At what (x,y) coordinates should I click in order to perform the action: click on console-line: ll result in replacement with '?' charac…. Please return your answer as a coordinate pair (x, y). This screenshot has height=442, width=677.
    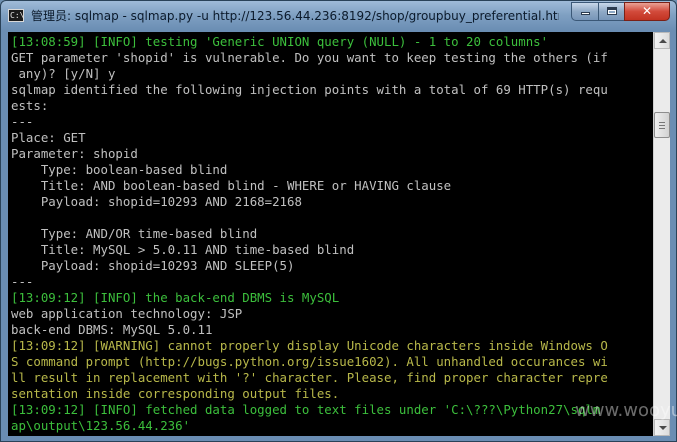
    Looking at the image, I should click on (309, 377).